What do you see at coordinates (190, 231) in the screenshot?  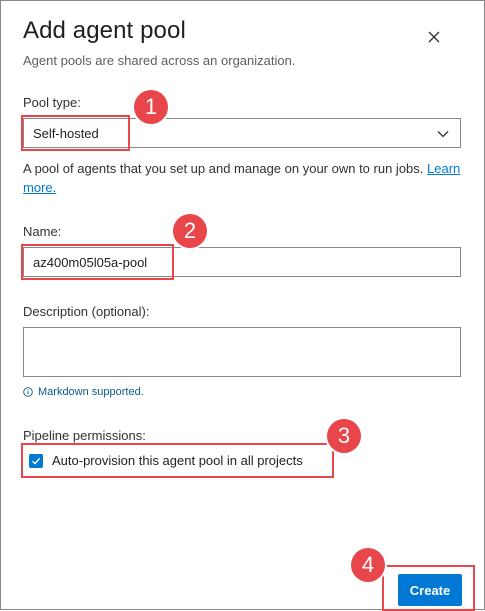 I see `callout-badge-2: 2` at bounding box center [190, 231].